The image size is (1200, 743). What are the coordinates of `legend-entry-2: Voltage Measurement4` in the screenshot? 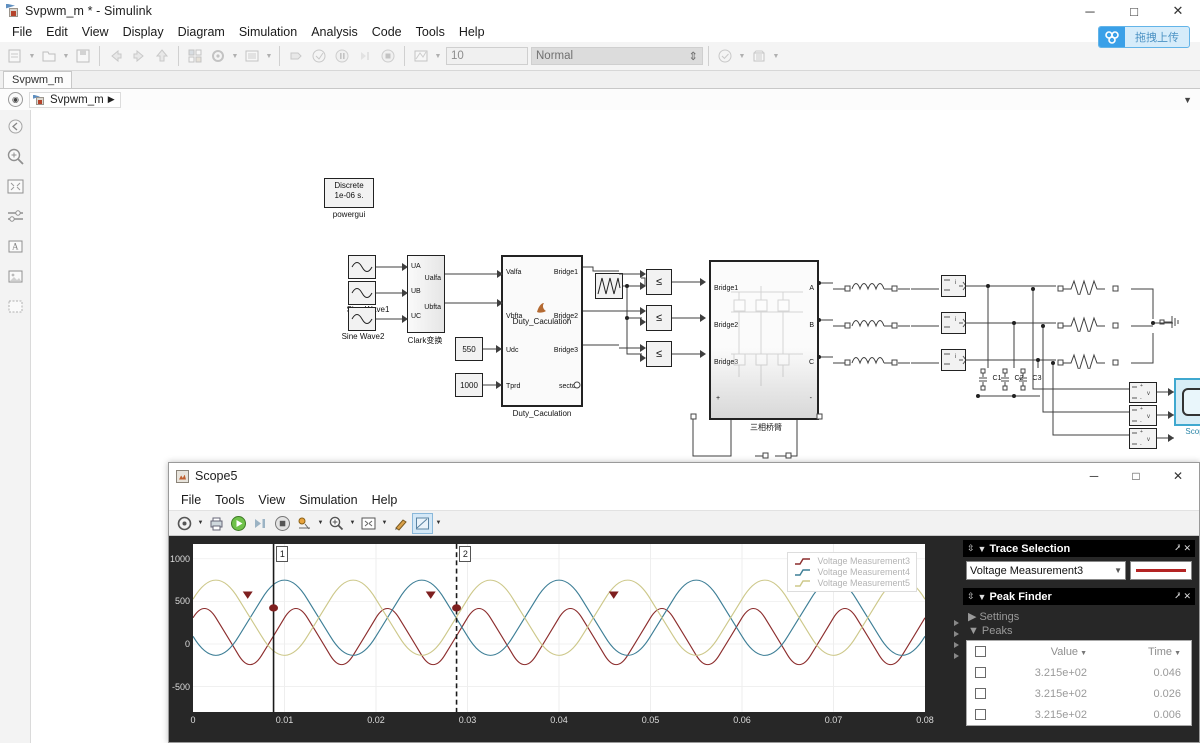 It's located at (852, 572).